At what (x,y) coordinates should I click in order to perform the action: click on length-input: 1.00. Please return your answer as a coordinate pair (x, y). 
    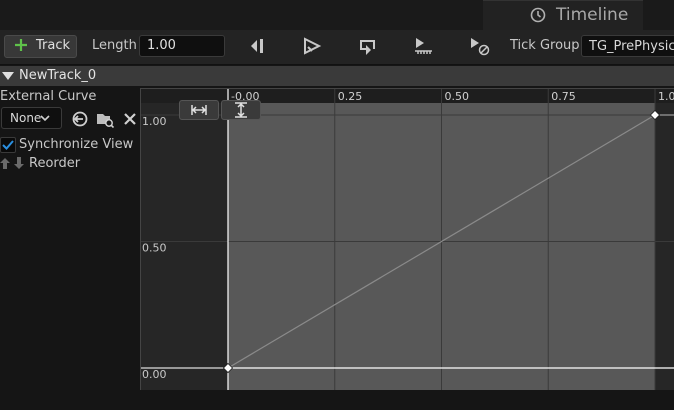
    Looking at the image, I should click on (182, 46).